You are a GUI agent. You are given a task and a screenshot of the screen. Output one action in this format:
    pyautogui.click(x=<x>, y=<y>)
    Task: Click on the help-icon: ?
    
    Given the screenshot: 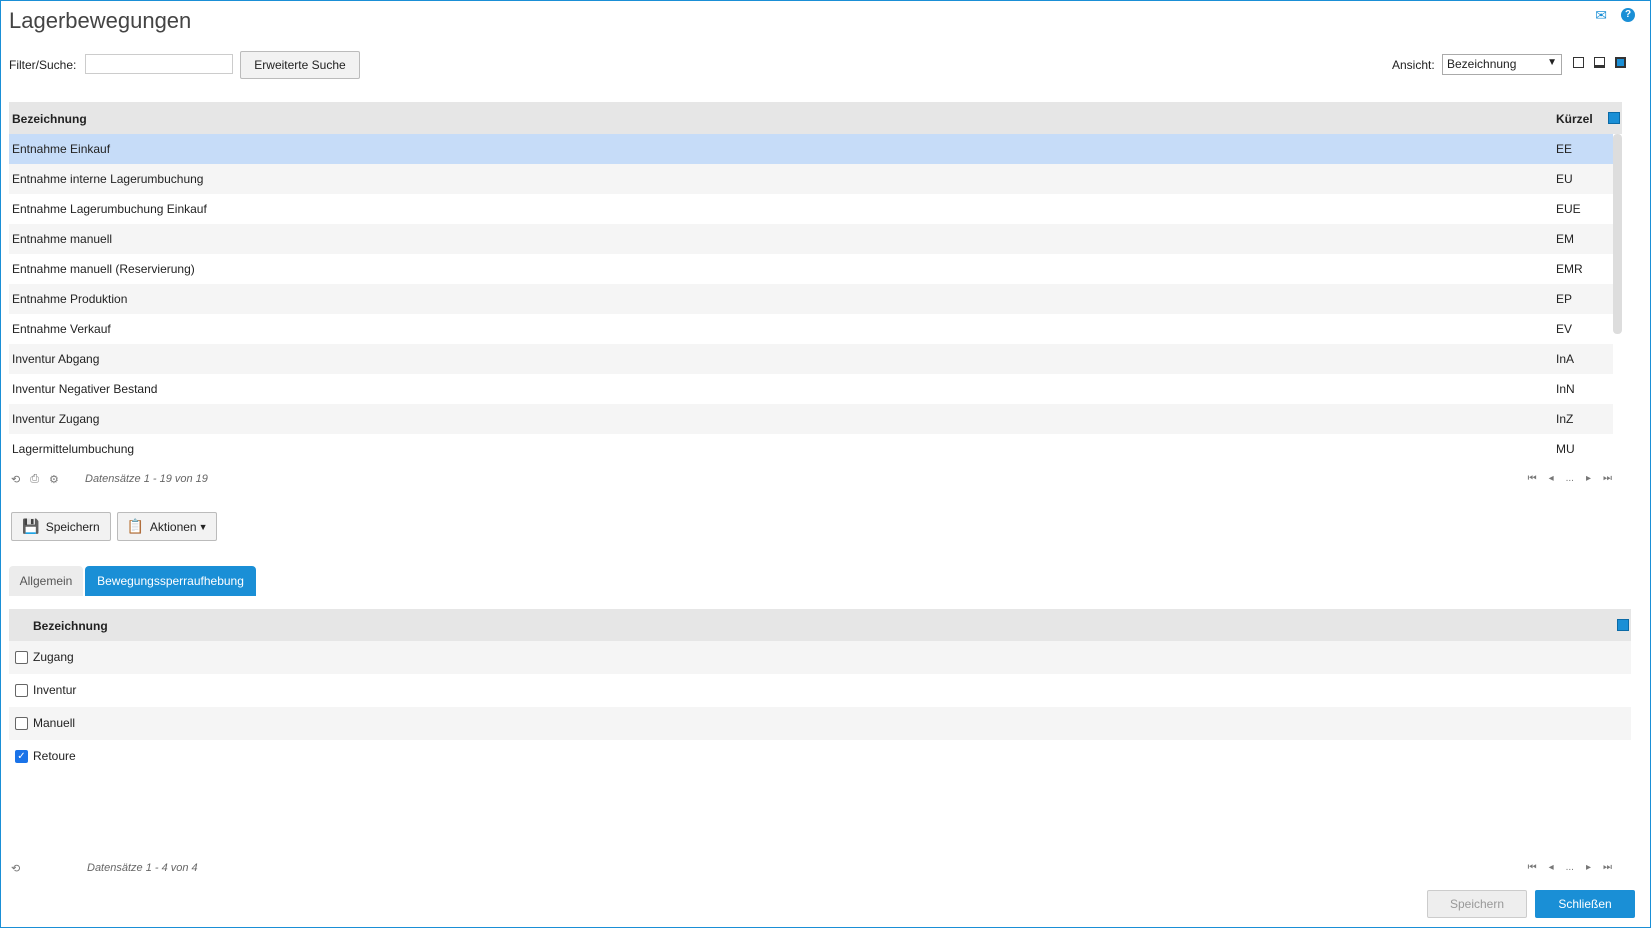 What is the action you would take?
    pyautogui.click(x=1628, y=15)
    